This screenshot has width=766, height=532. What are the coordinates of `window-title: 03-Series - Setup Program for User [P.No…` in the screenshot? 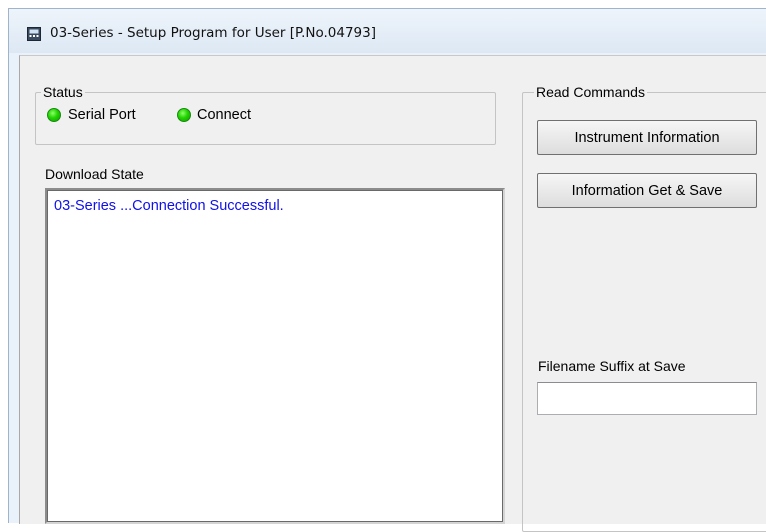 It's located at (213, 33).